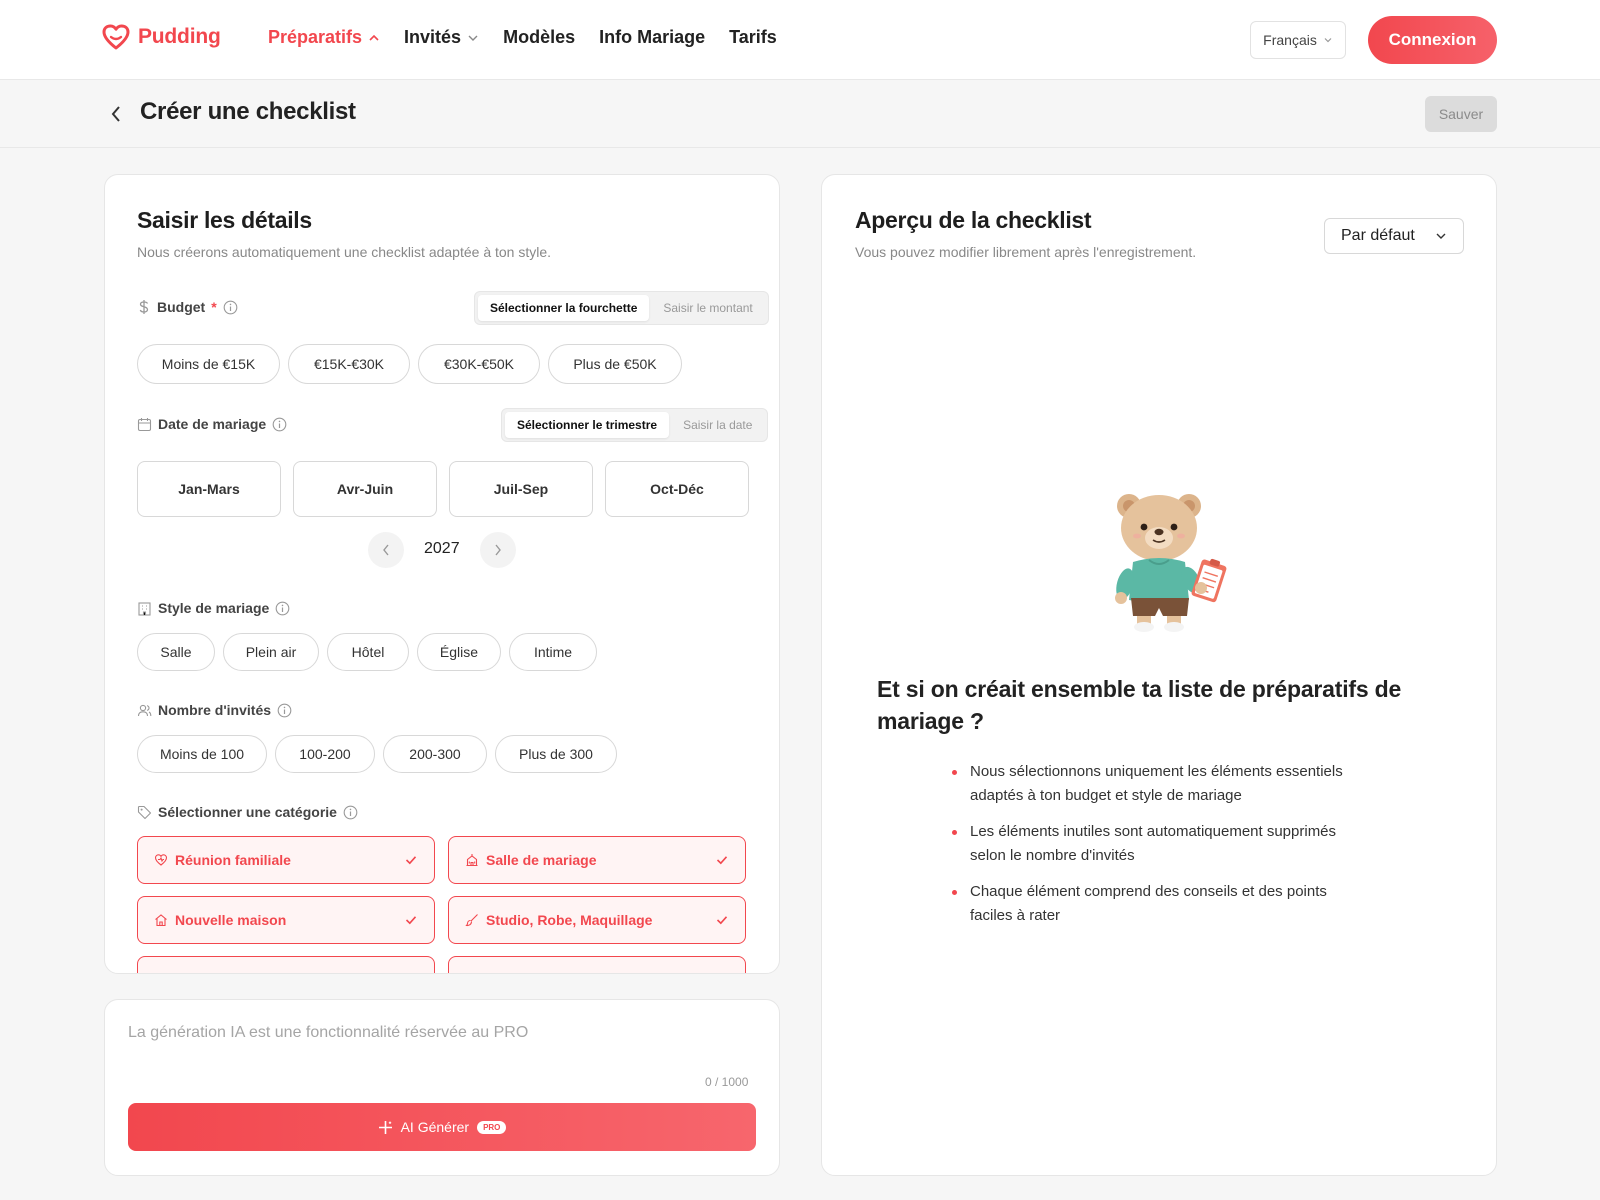  I want to click on login-button: Connexion, so click(1432, 40).